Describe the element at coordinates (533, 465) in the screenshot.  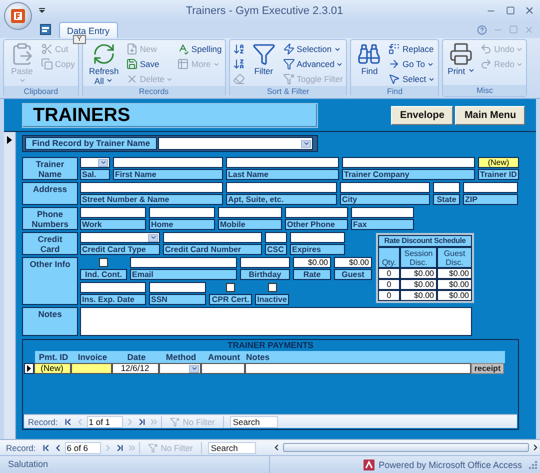
I see `resize-grip-icon` at that location.